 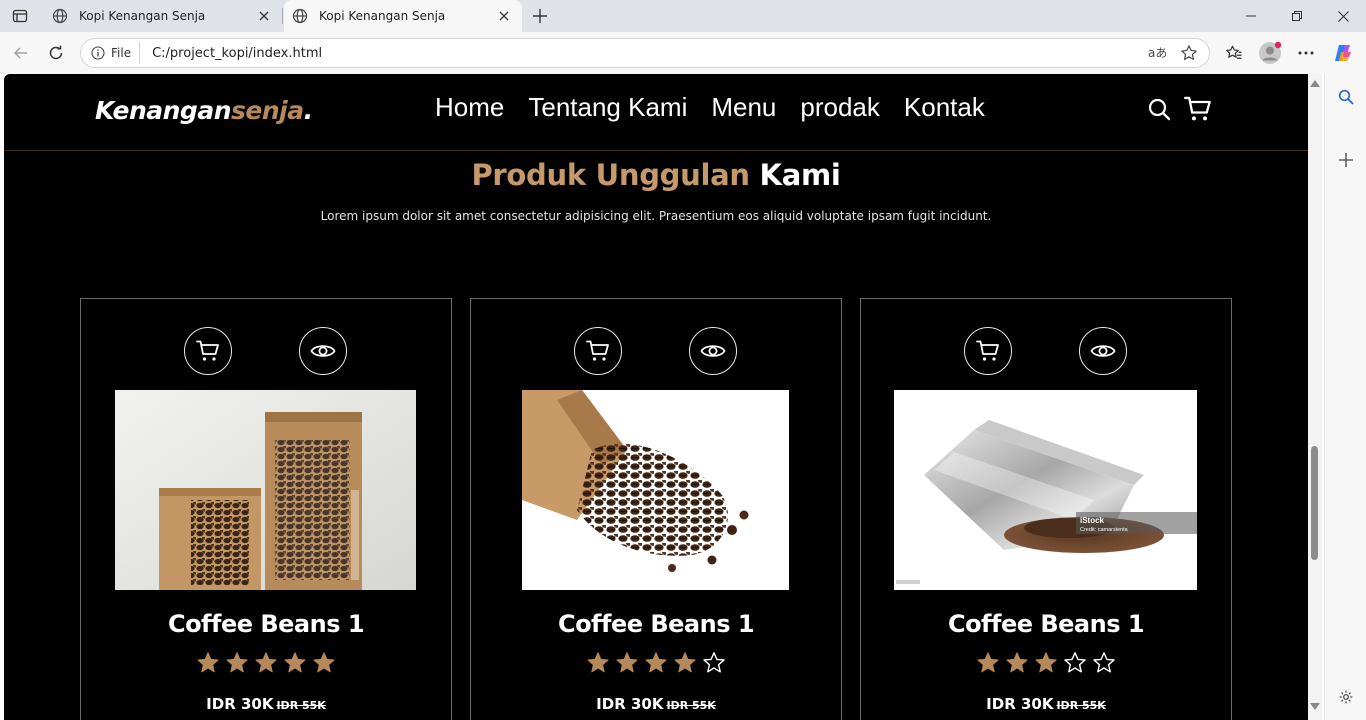 What do you see at coordinates (163, 110) in the screenshot?
I see `logo-main: Kenangan` at bounding box center [163, 110].